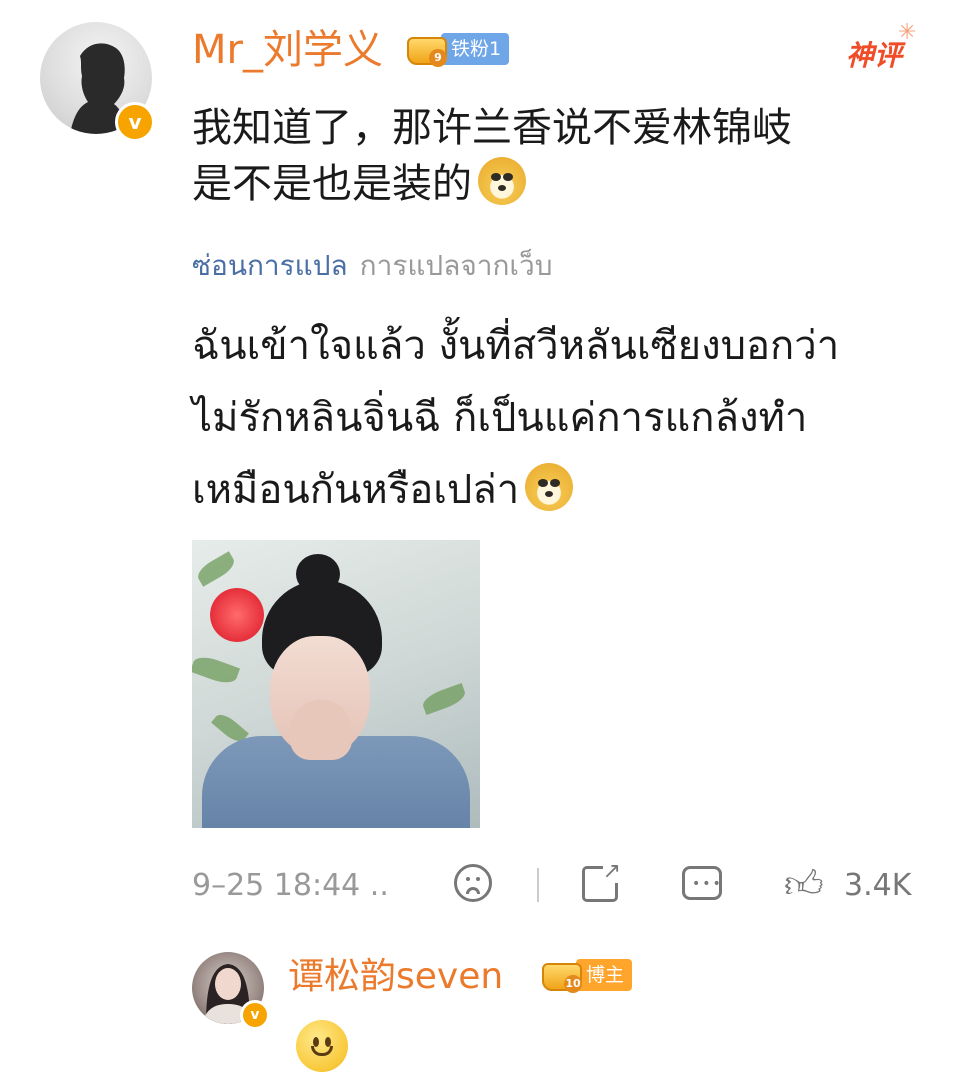  Describe the element at coordinates (475, 49) in the screenshot. I see `fan-badge-label: 铁粉1` at that location.